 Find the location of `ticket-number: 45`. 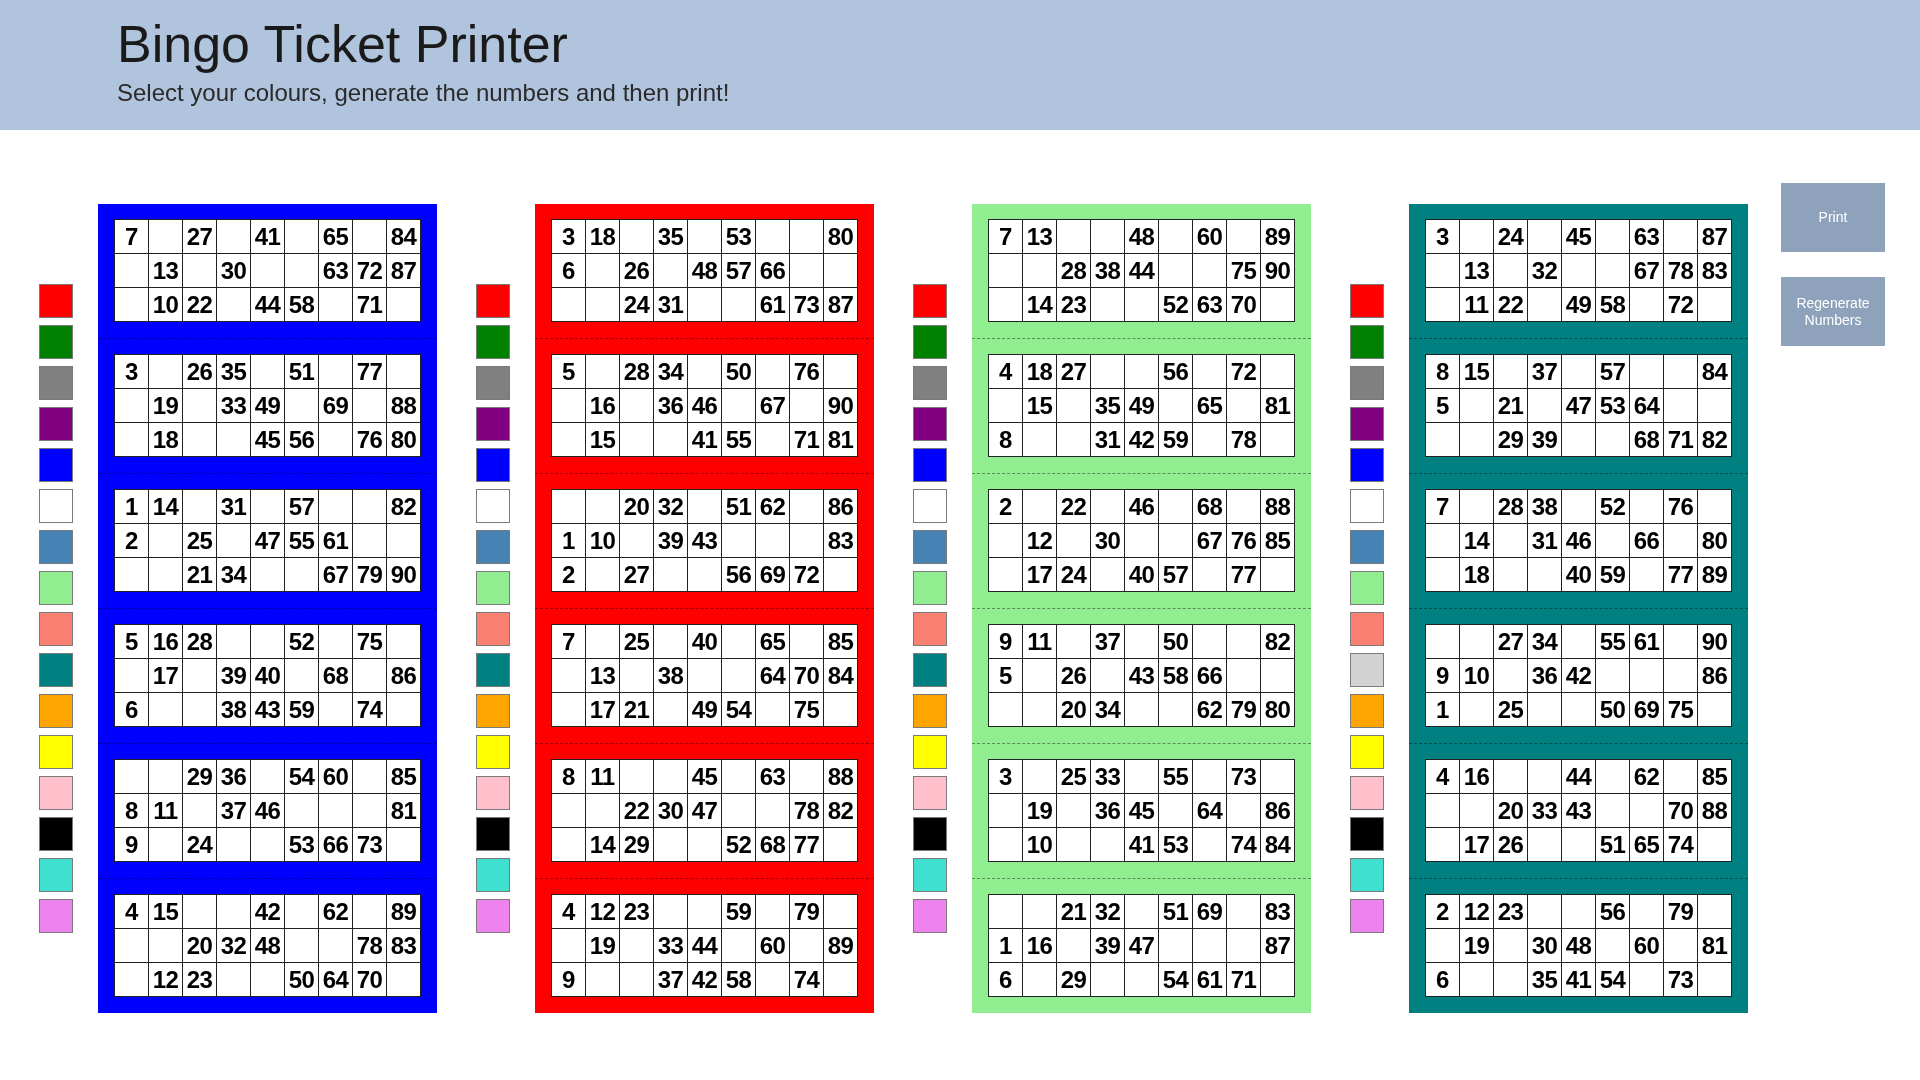

ticket-number: 45 is located at coordinates (704, 776).